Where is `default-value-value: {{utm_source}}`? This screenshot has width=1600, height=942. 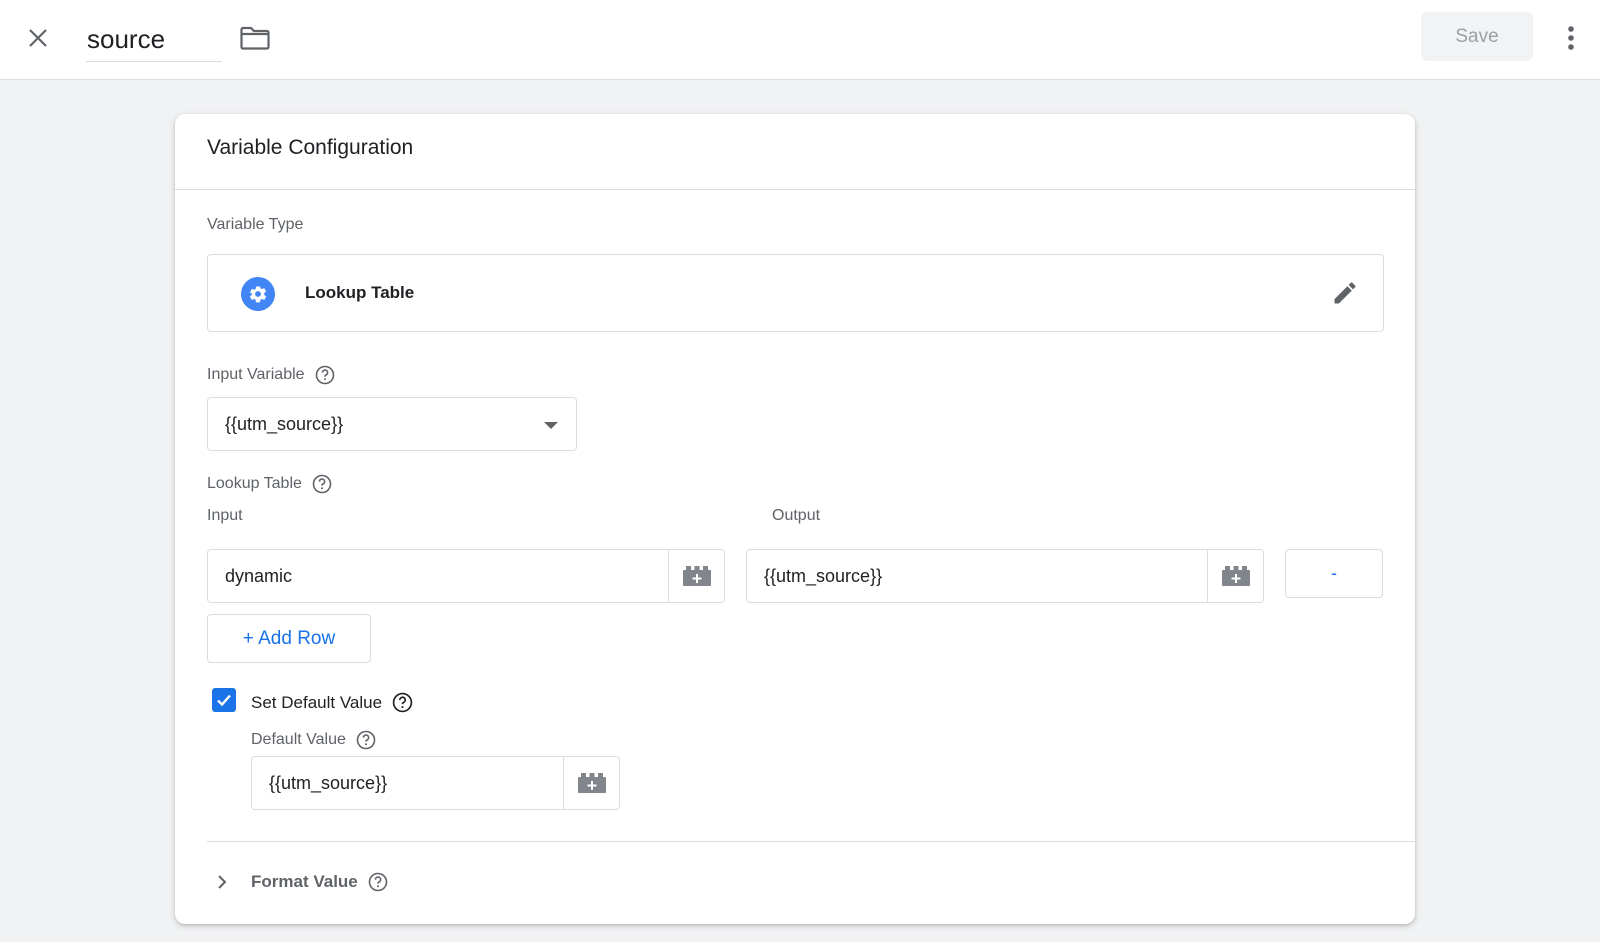
default-value-value: {{utm_source}} is located at coordinates (328, 783).